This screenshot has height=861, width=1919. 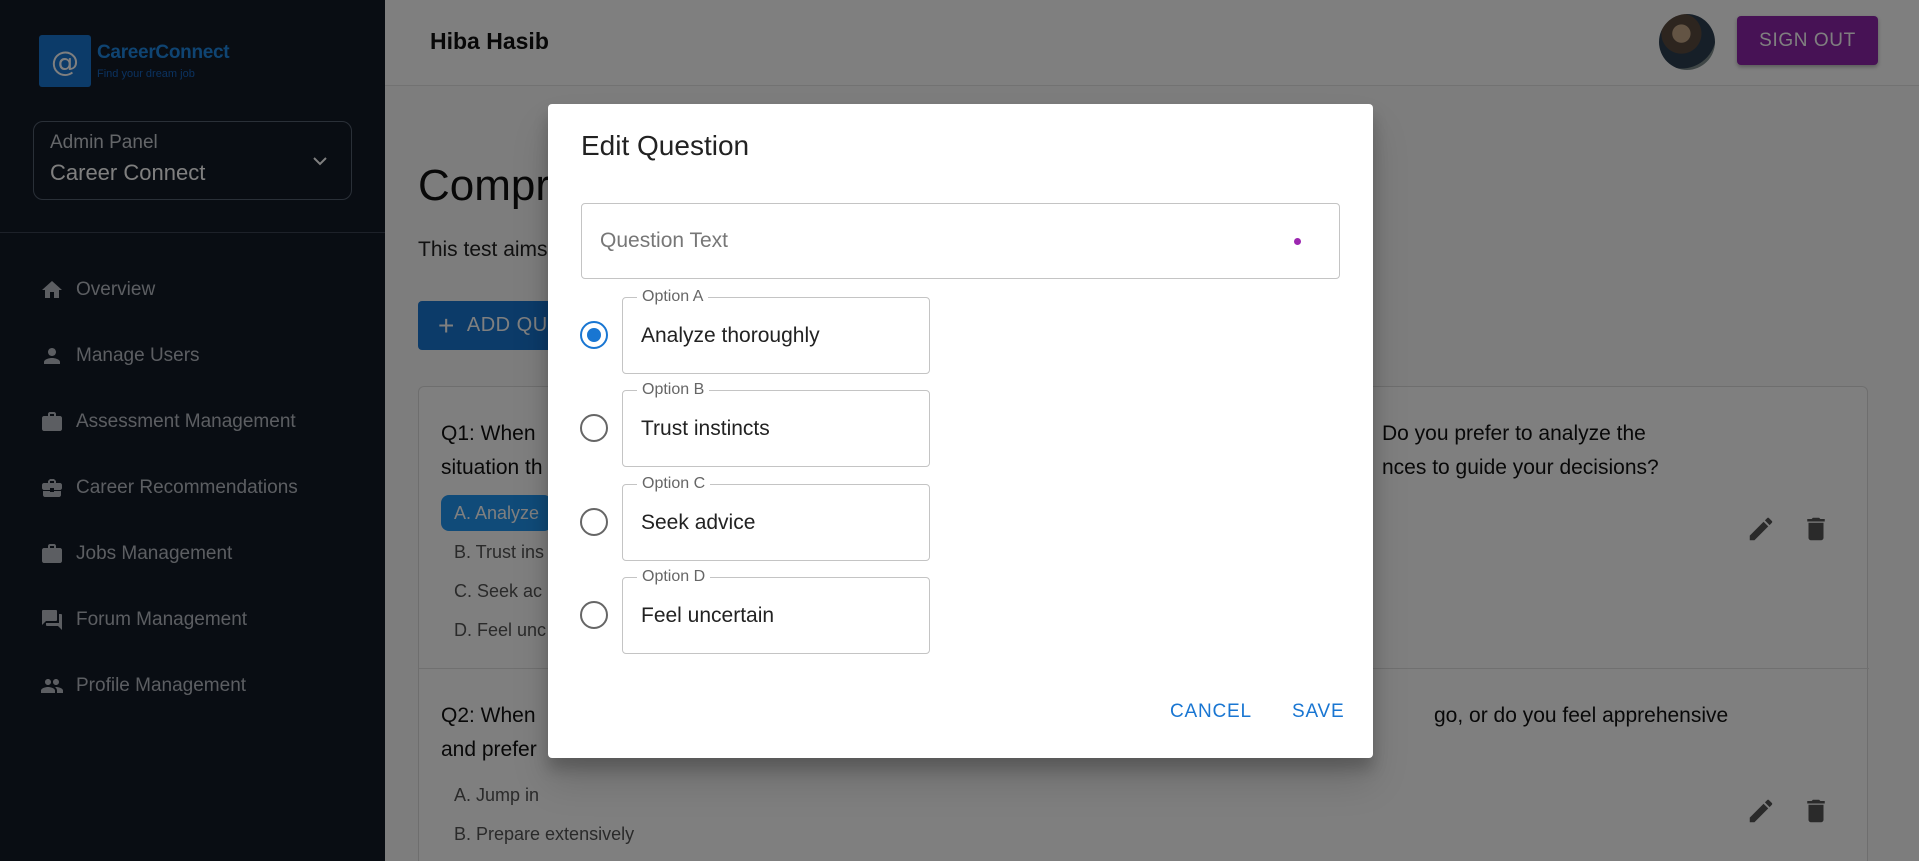 I want to click on focus-indicator, so click(x=1297, y=241).